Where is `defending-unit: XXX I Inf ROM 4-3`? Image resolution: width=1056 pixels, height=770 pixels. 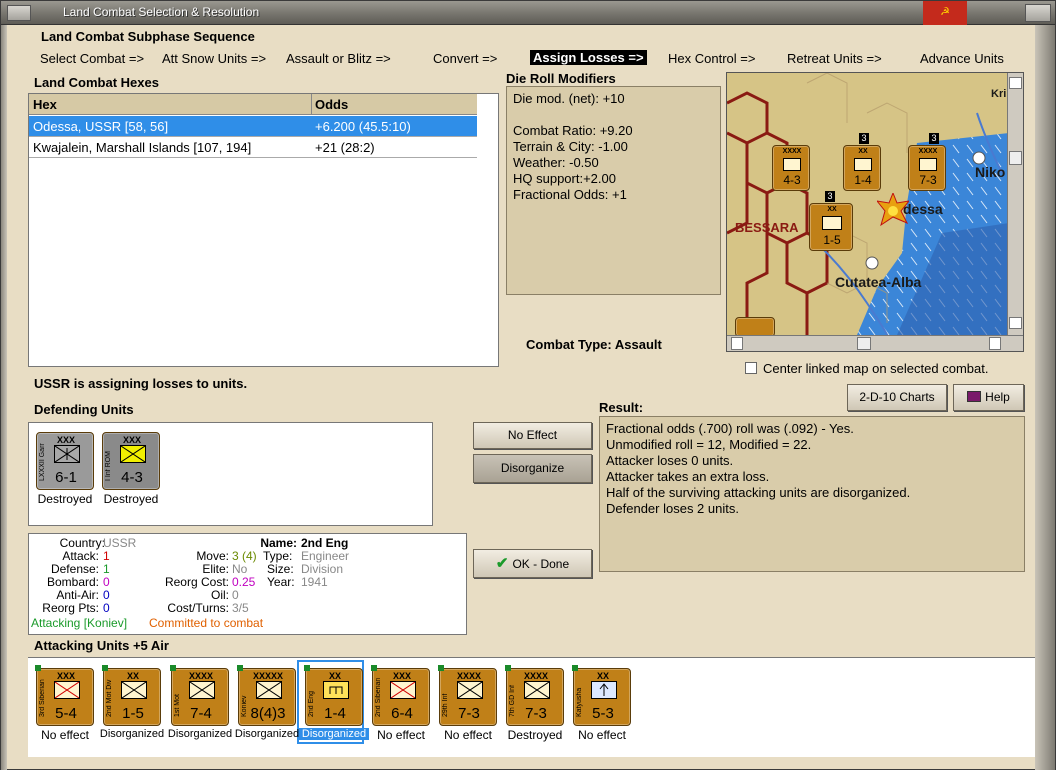 defending-unit: XXX I Inf ROM 4-3 is located at coordinates (131, 461).